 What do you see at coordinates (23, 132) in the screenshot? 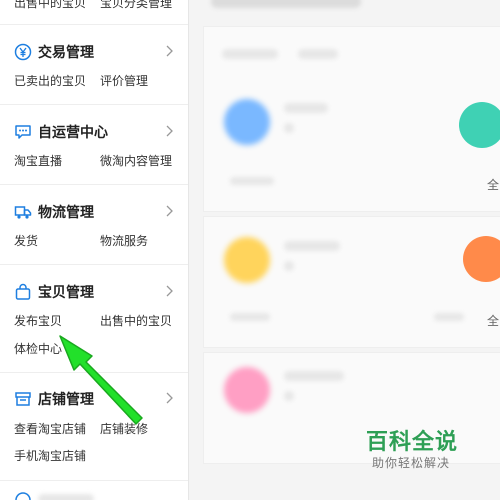
I see `chat-bubble-icon` at bounding box center [23, 132].